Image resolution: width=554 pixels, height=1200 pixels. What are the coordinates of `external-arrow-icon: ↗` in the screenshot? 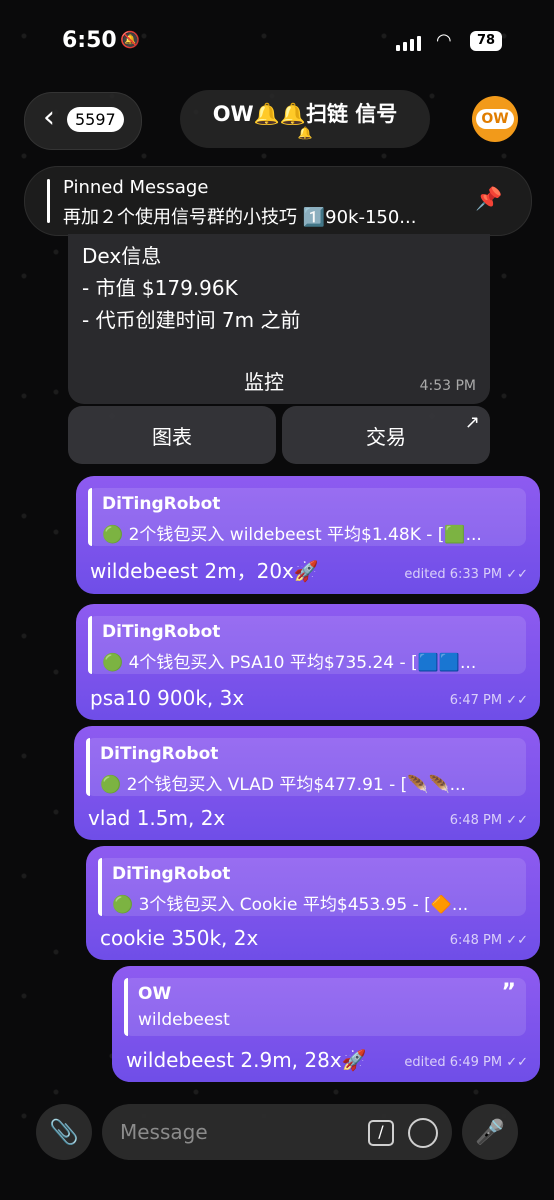 It's located at (472, 422).